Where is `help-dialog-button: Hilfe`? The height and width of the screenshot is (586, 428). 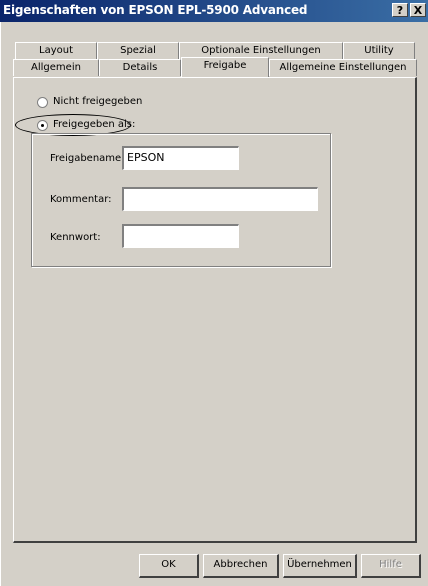
help-dialog-button: Hilfe is located at coordinates (391, 566).